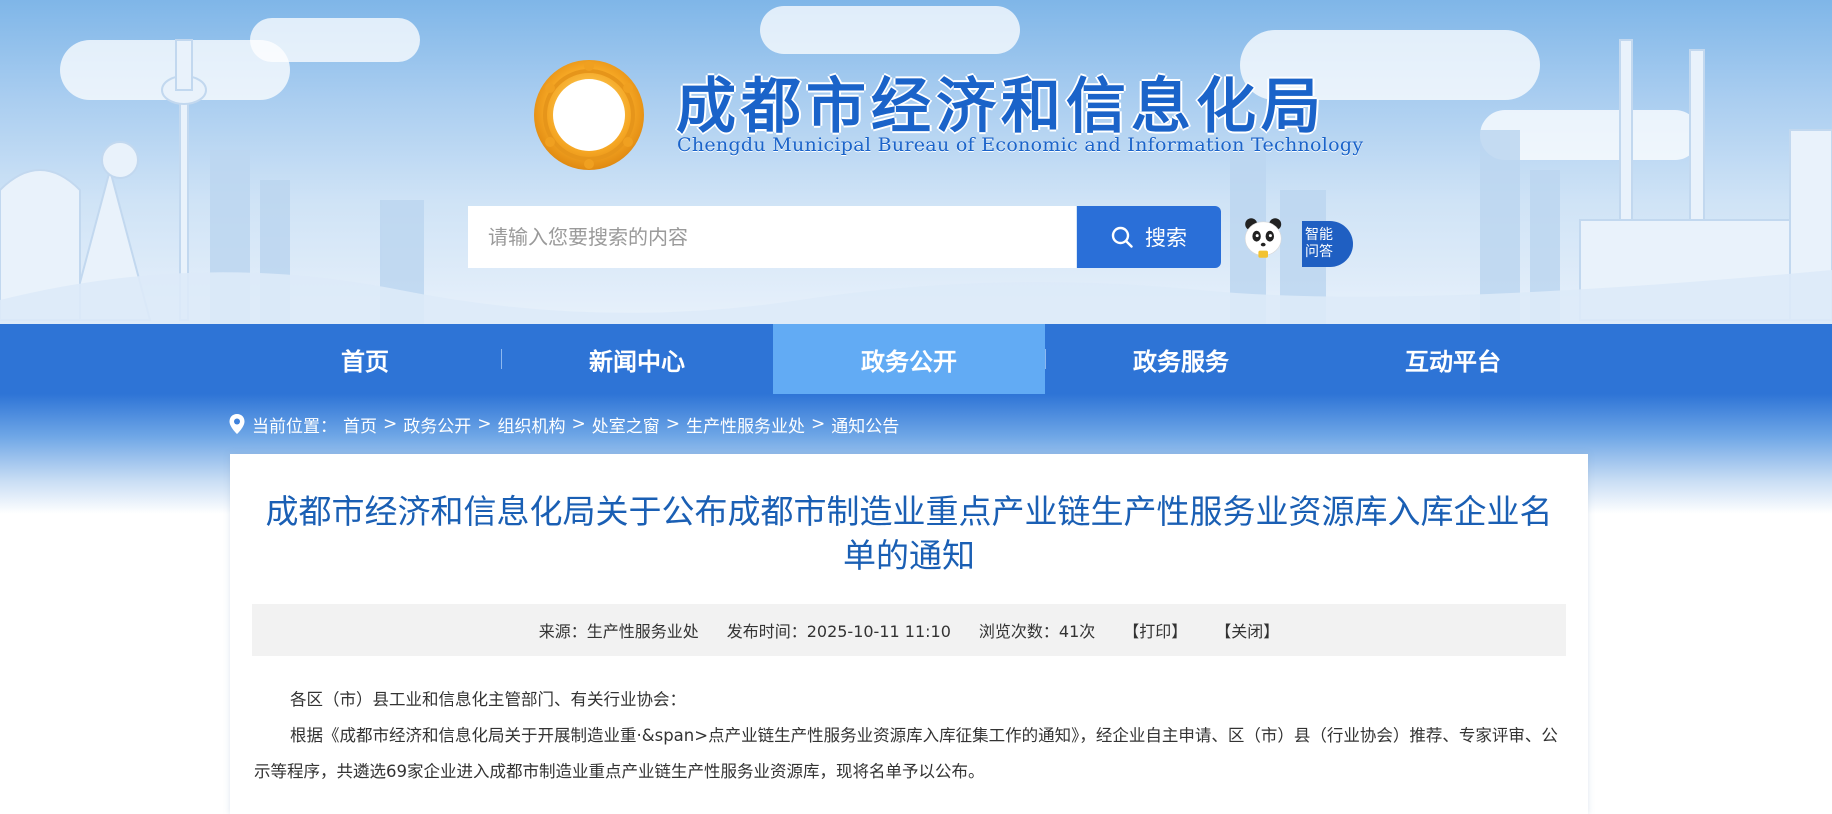  I want to click on search-button: 搜索, so click(1149, 237).